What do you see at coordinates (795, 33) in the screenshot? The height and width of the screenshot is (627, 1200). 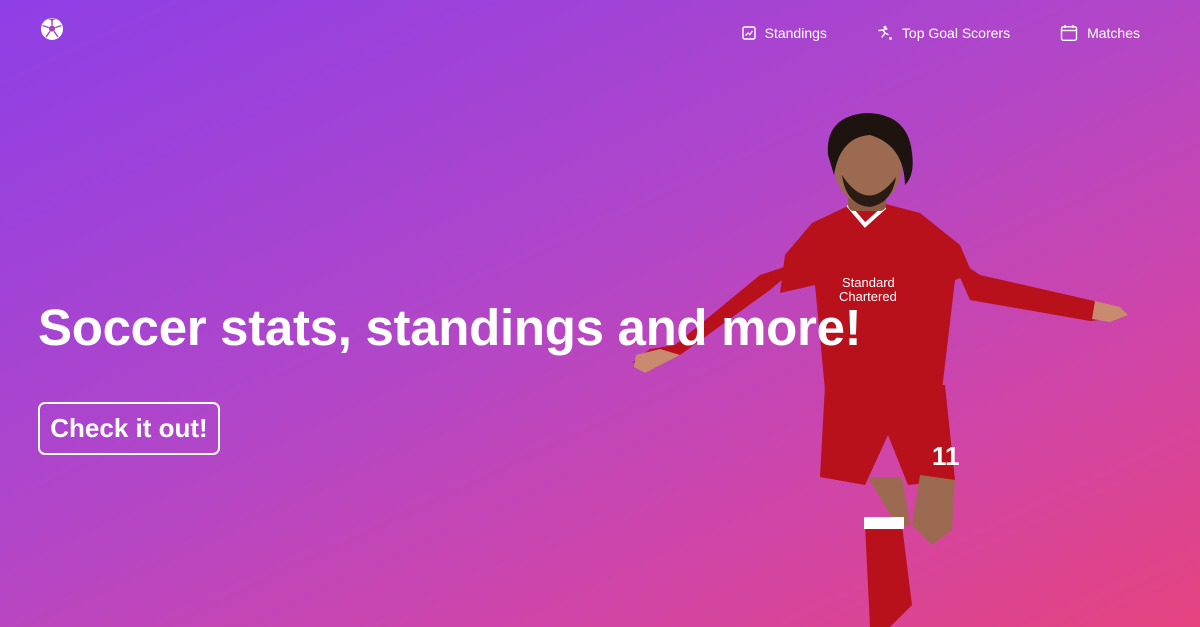 I see `nav-standings-label: Standings` at bounding box center [795, 33].